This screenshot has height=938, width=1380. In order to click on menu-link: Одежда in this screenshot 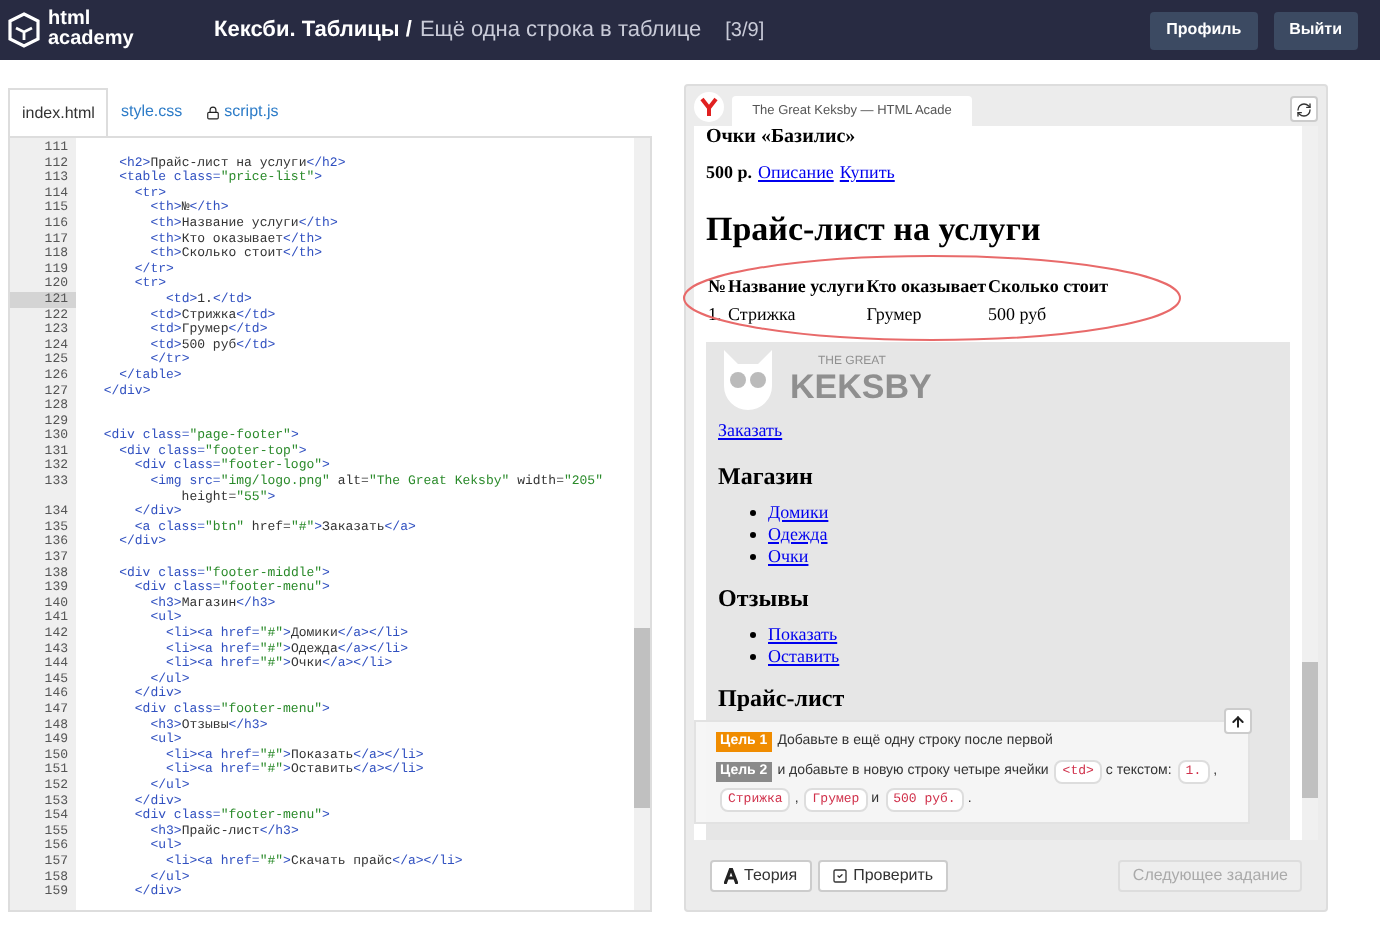, I will do `click(798, 534)`.